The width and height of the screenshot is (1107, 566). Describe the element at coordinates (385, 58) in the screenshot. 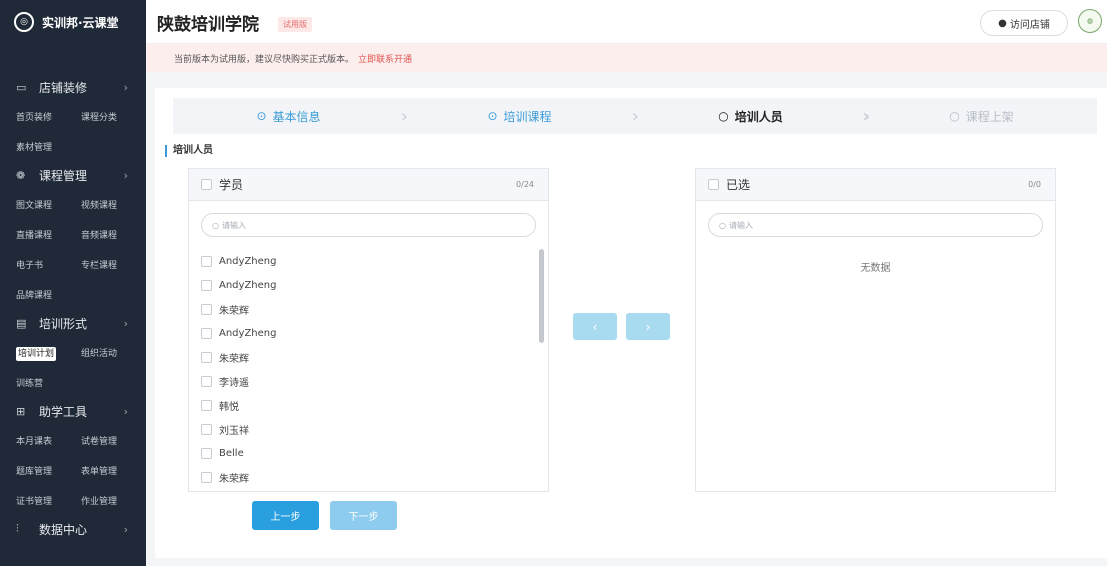

I see `contact-link: 立即联系开通` at that location.